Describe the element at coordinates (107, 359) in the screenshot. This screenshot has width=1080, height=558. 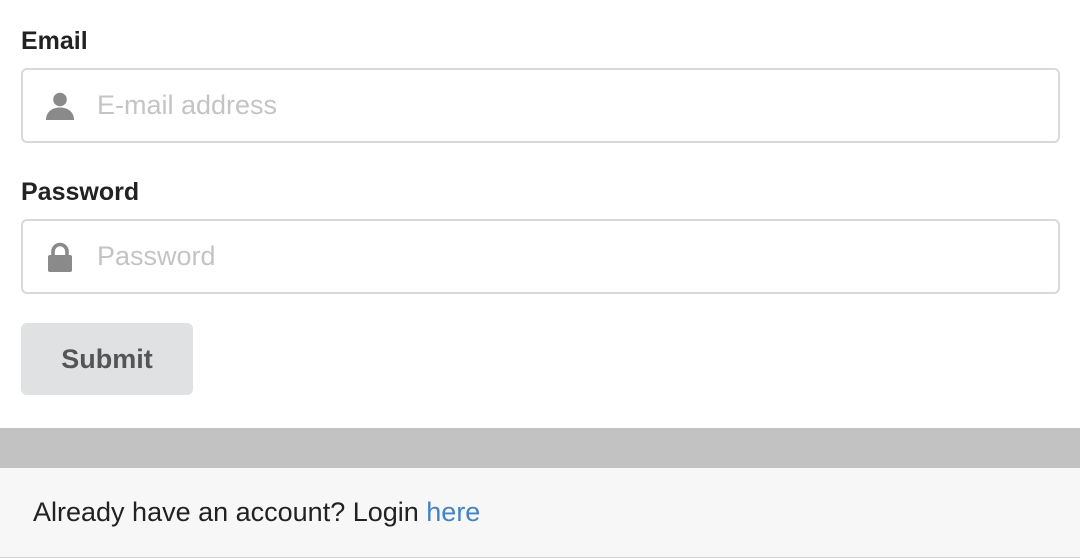
I see `submit-button: Submit` at that location.